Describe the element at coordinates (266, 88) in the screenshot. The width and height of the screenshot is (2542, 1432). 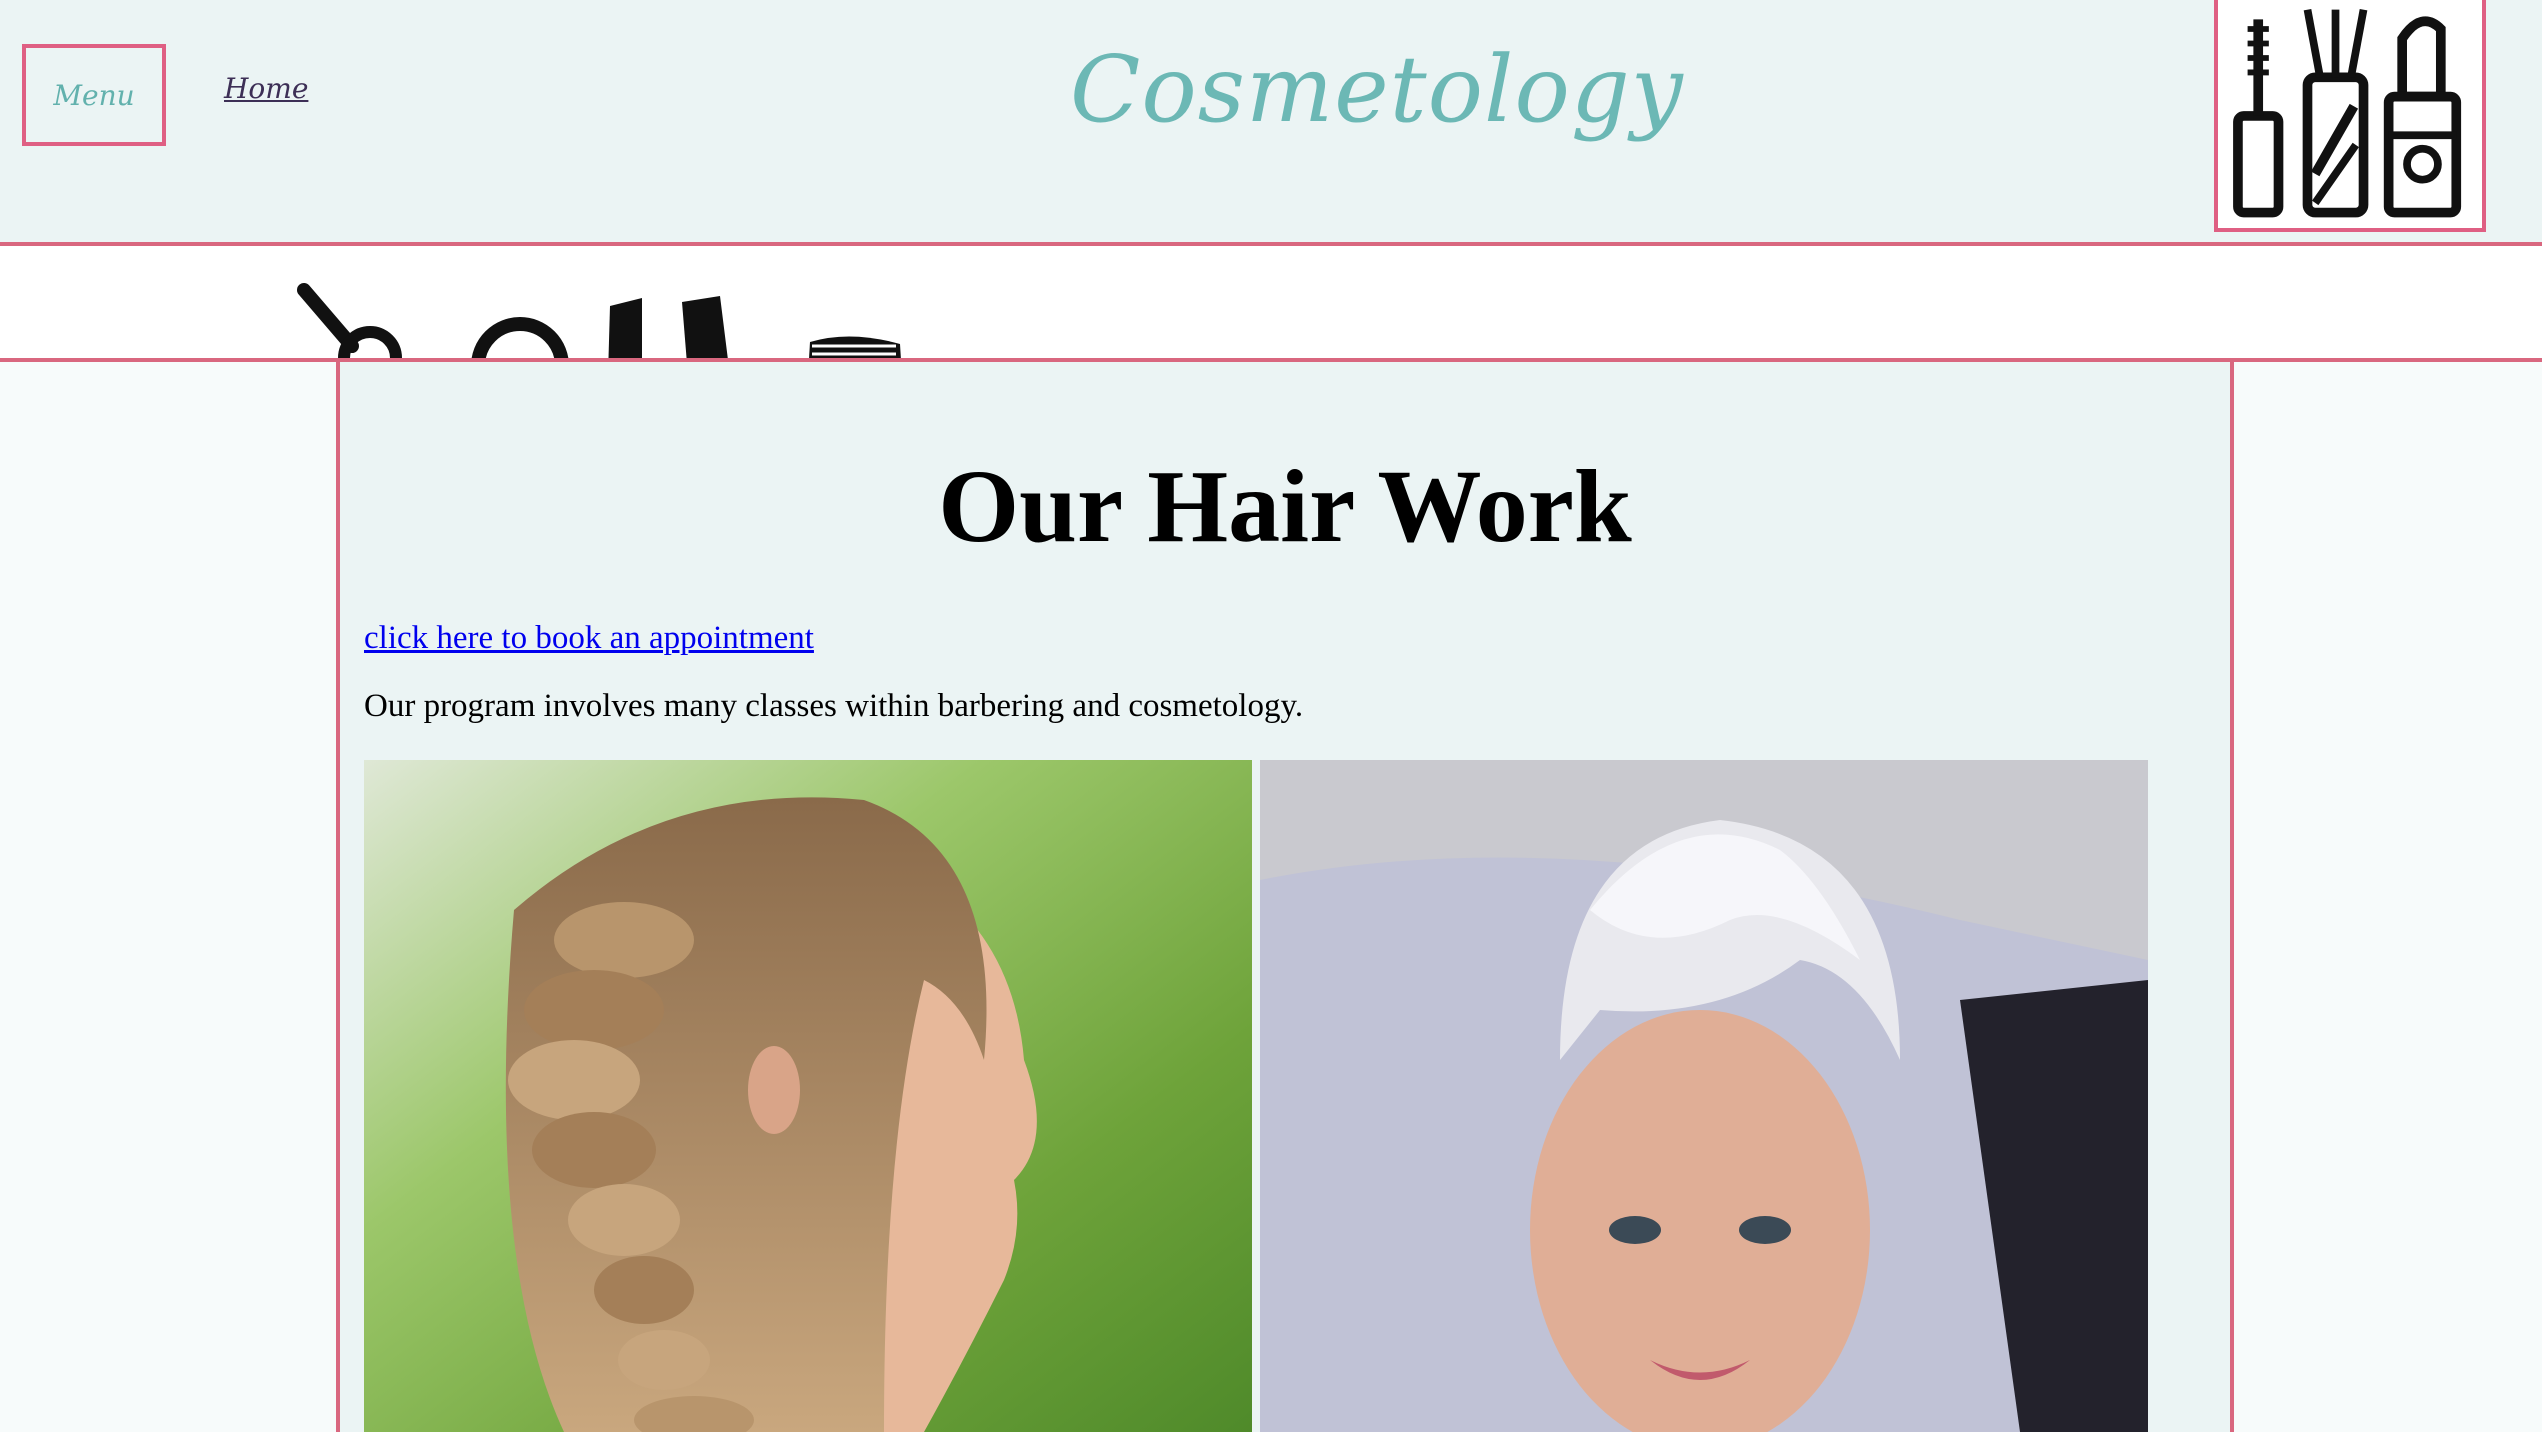
I see `home-link: Home` at that location.